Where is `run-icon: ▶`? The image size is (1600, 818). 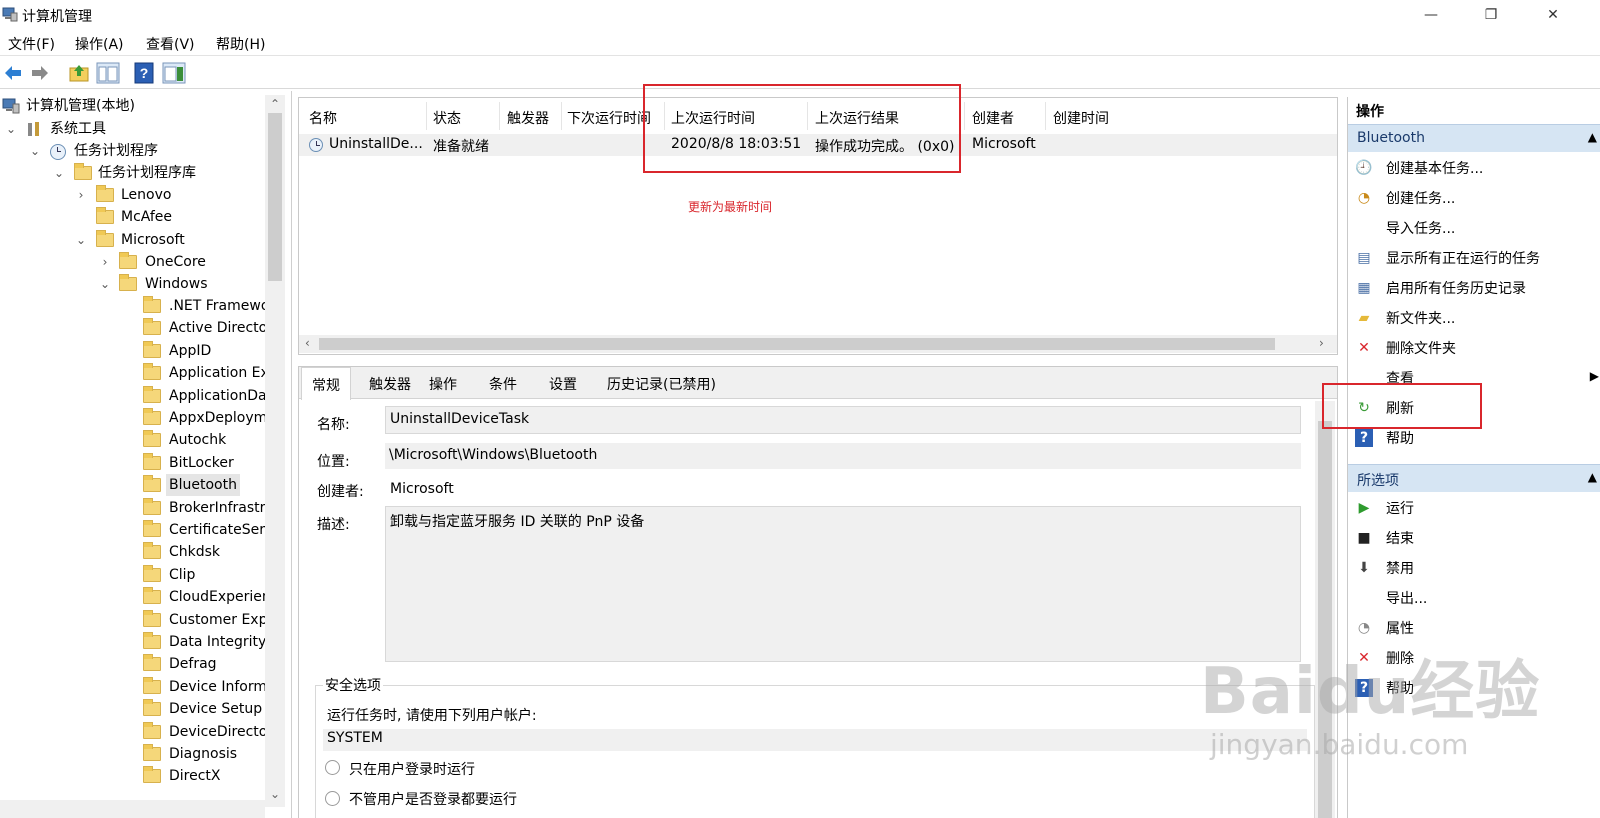 run-icon: ▶ is located at coordinates (1364, 508).